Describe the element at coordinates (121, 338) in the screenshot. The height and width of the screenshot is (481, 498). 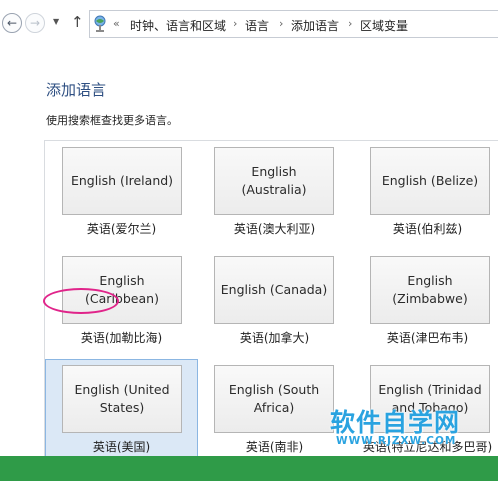
I see `language-native-name: 英语(加勒比海)` at that location.